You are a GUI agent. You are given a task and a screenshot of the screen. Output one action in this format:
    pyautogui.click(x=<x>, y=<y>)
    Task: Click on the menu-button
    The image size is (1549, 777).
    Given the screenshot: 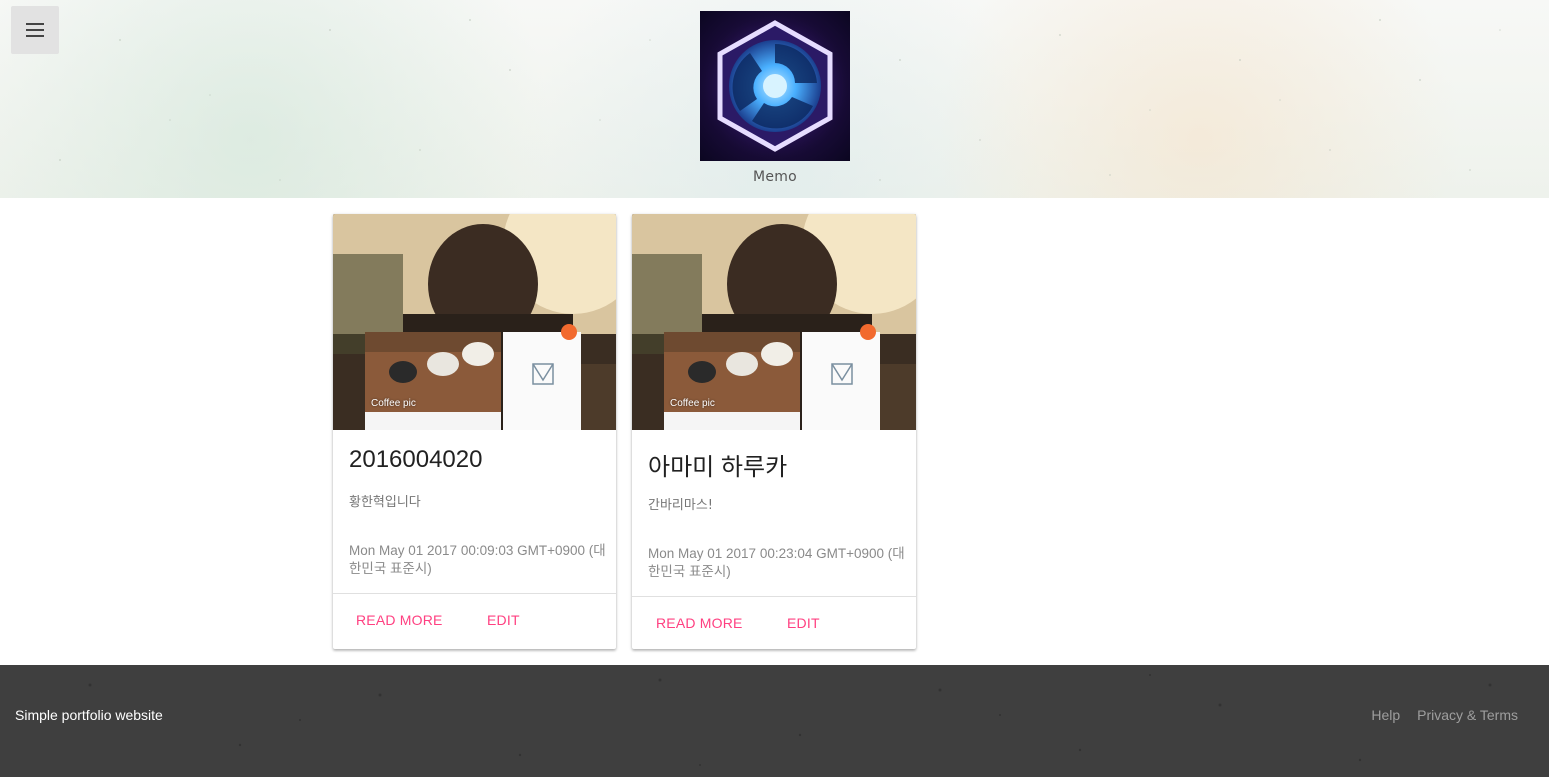 What is the action you would take?
    pyautogui.click(x=35, y=30)
    